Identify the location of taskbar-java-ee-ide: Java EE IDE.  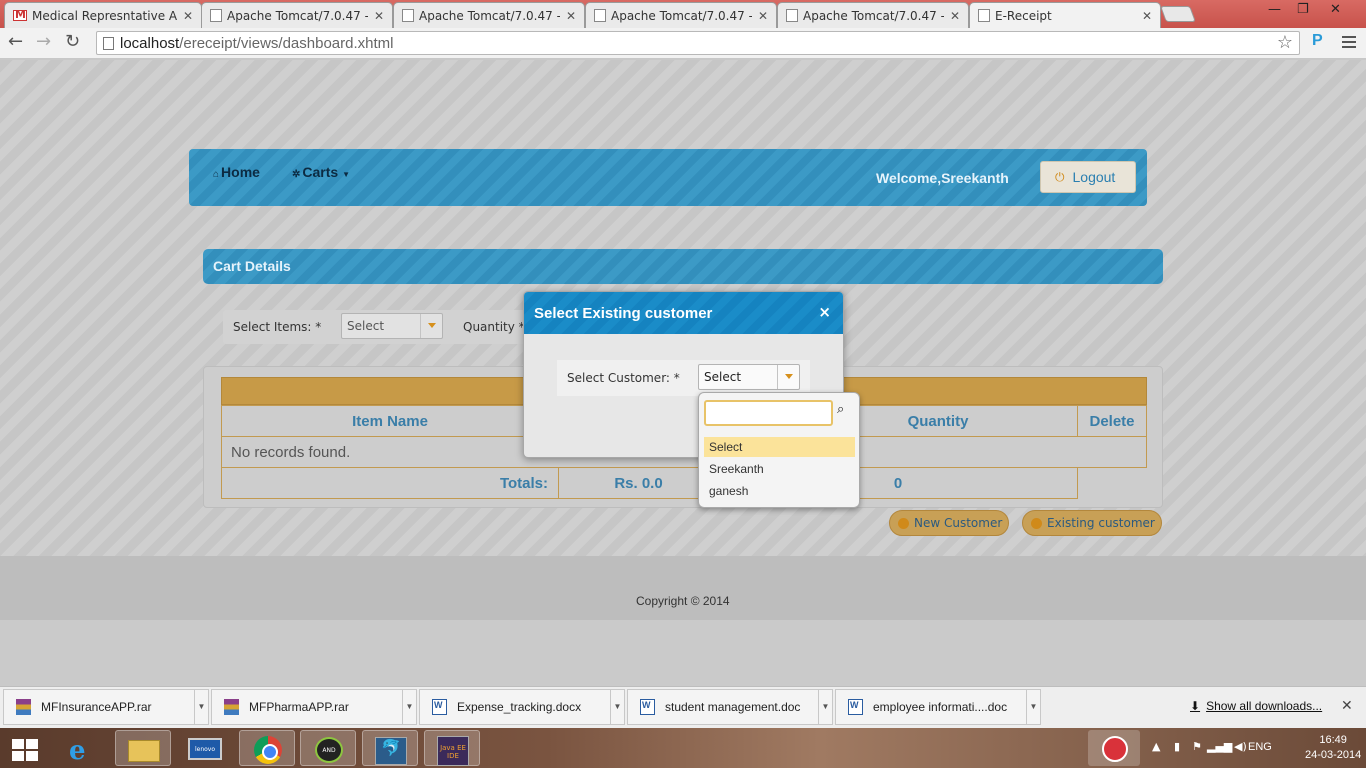
(452, 748).